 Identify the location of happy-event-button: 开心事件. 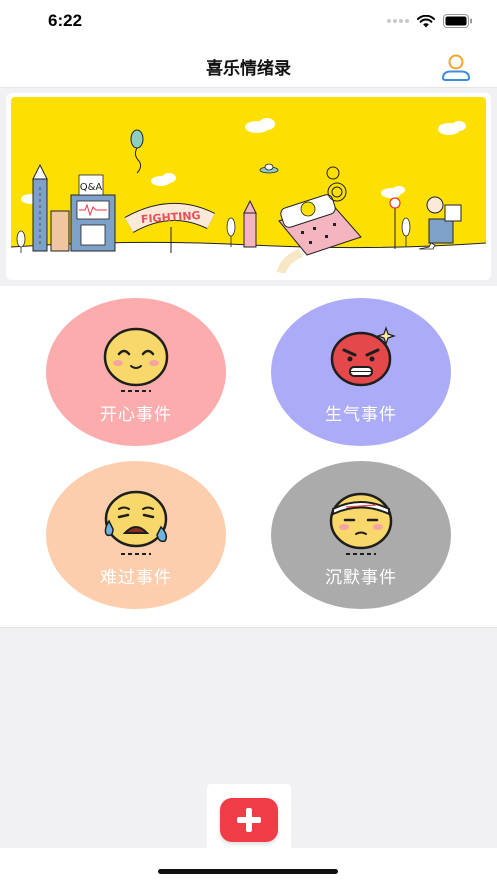
(136, 372).